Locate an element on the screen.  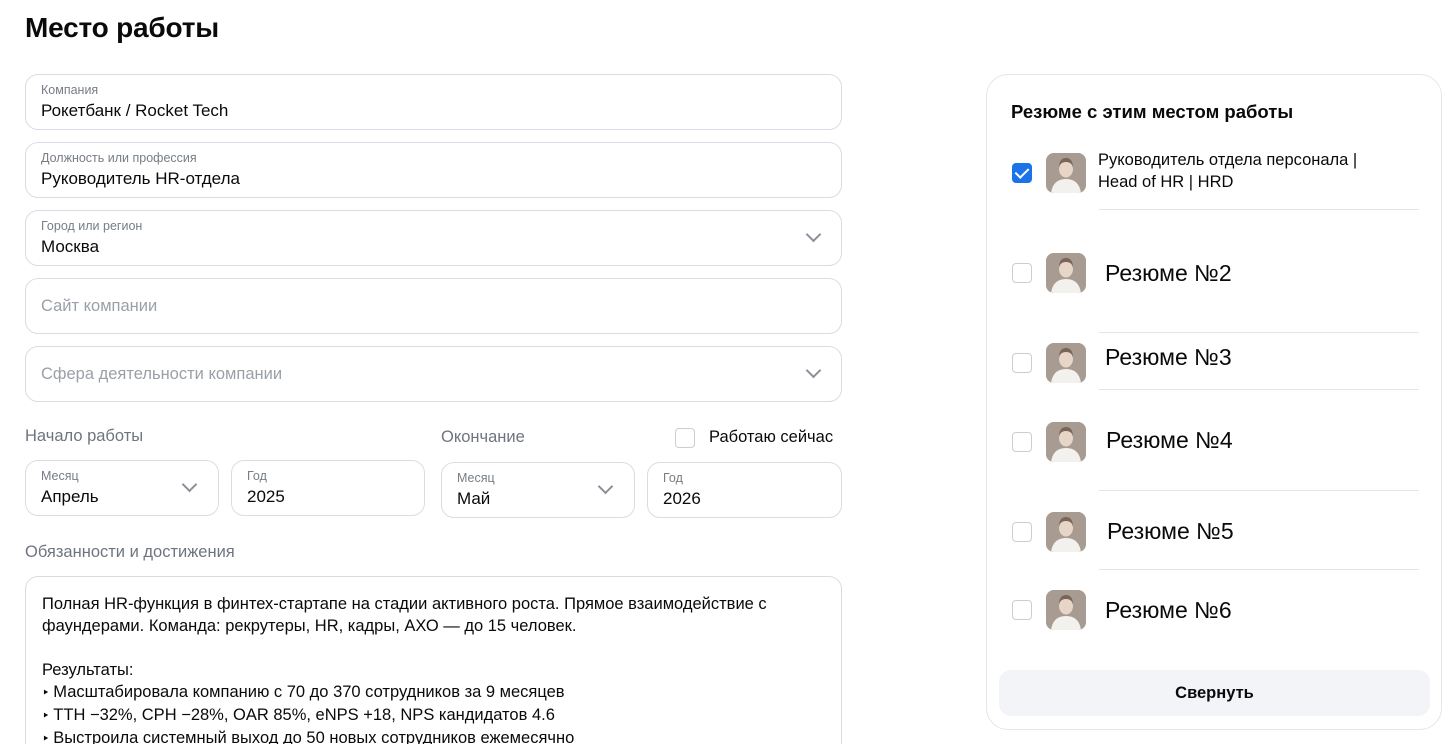
start-month-label: Месяц is located at coordinates (60, 476).